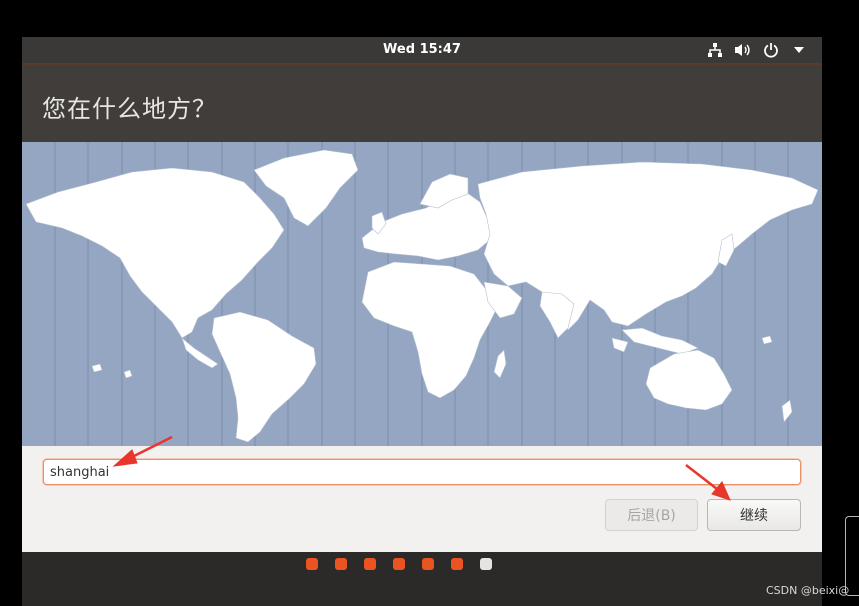 This screenshot has width=859, height=606. I want to click on asia, so click(648, 246).